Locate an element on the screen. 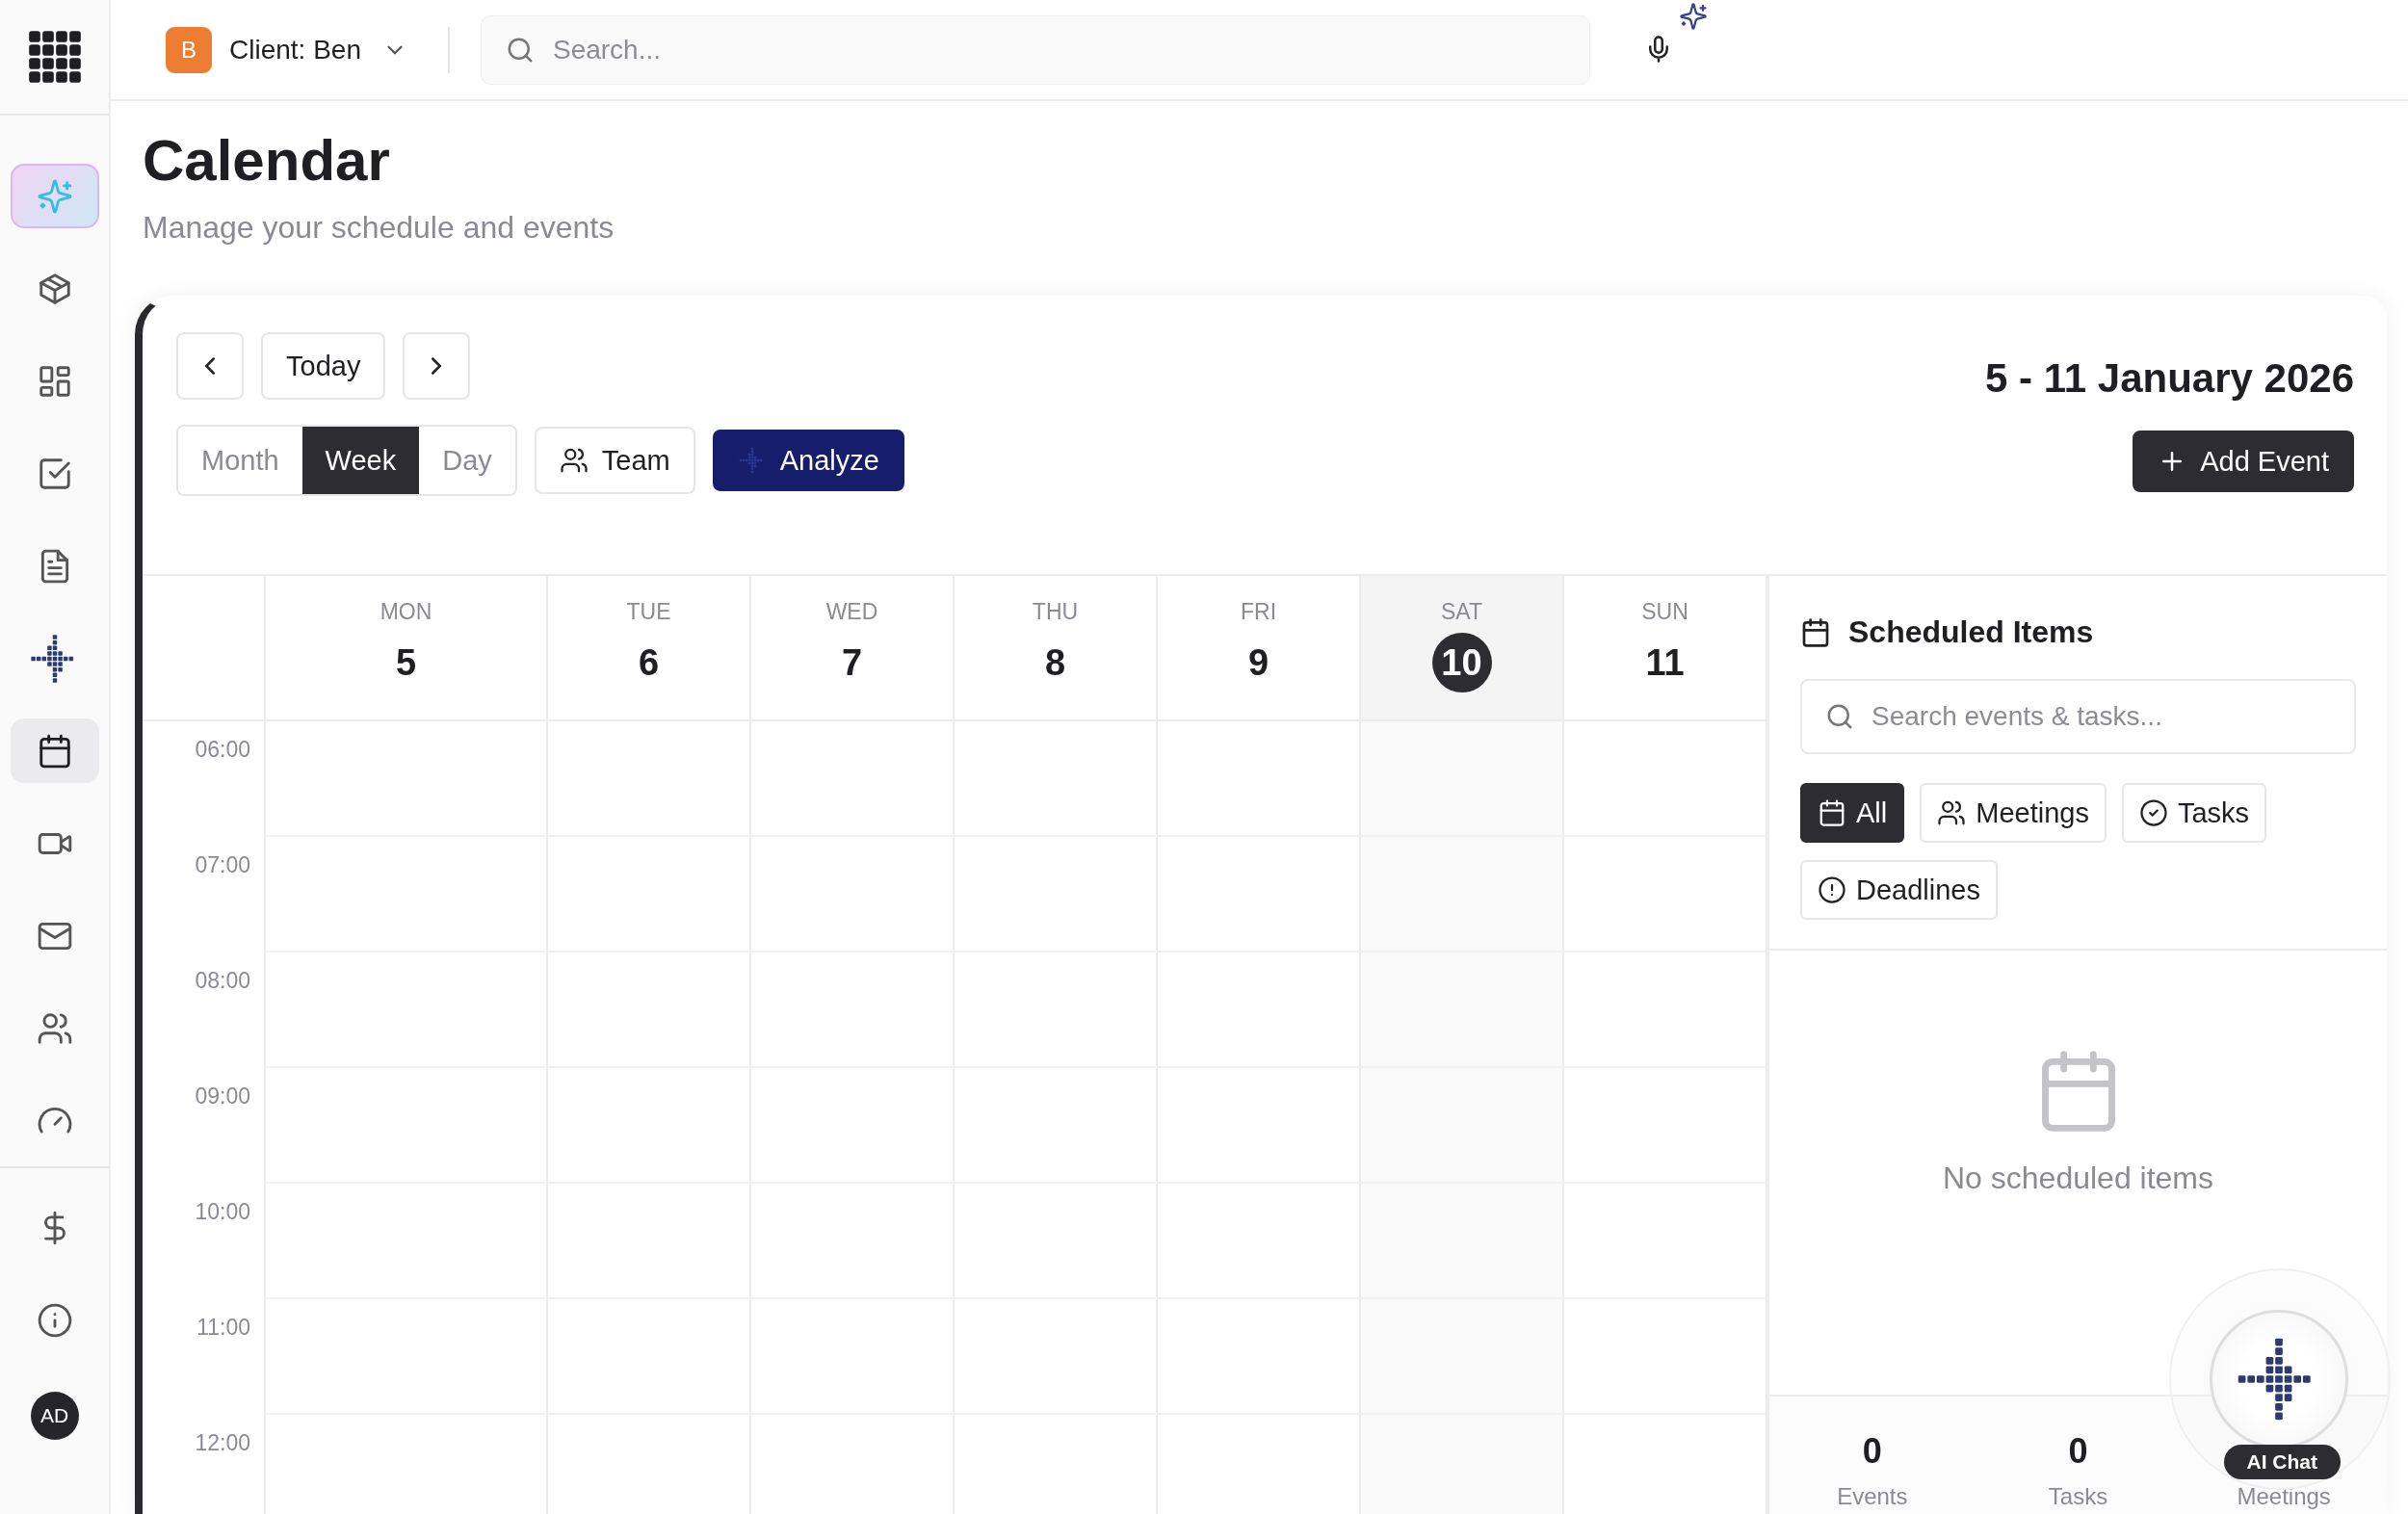 The height and width of the screenshot is (1514, 2408). page-subtitle: Manage your schedule and events is located at coordinates (379, 228).